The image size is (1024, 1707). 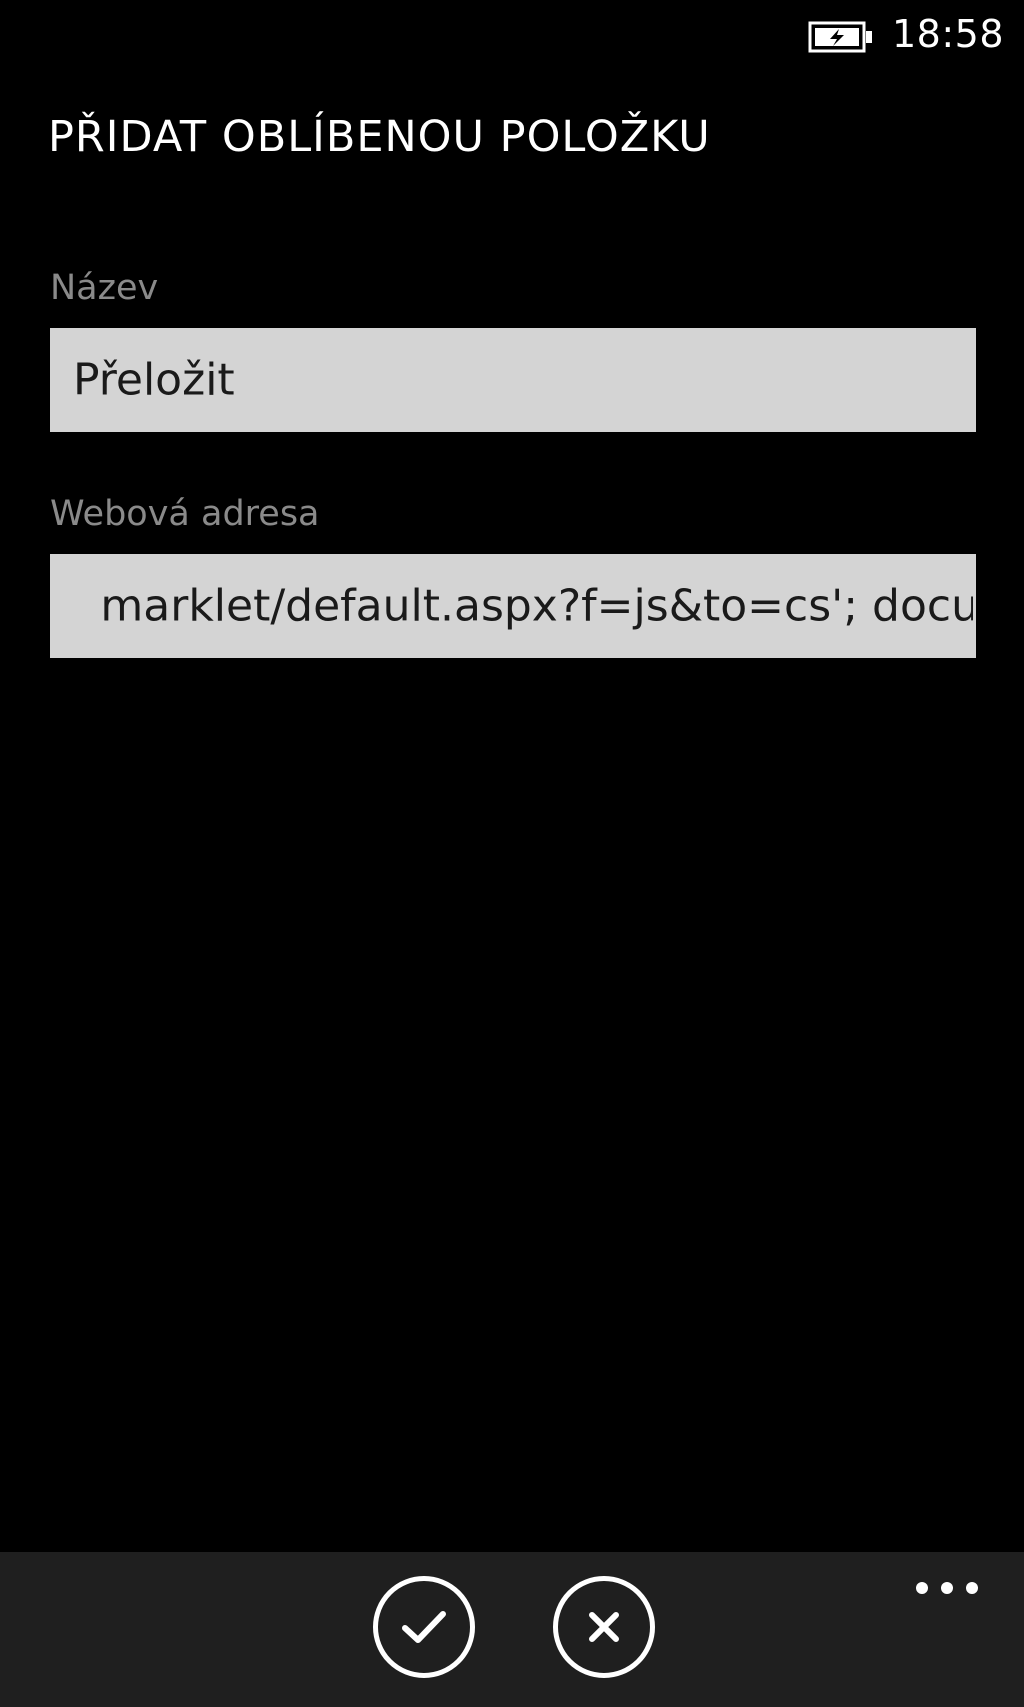 What do you see at coordinates (513, 380) in the screenshot?
I see `name-input: Přeložit` at bounding box center [513, 380].